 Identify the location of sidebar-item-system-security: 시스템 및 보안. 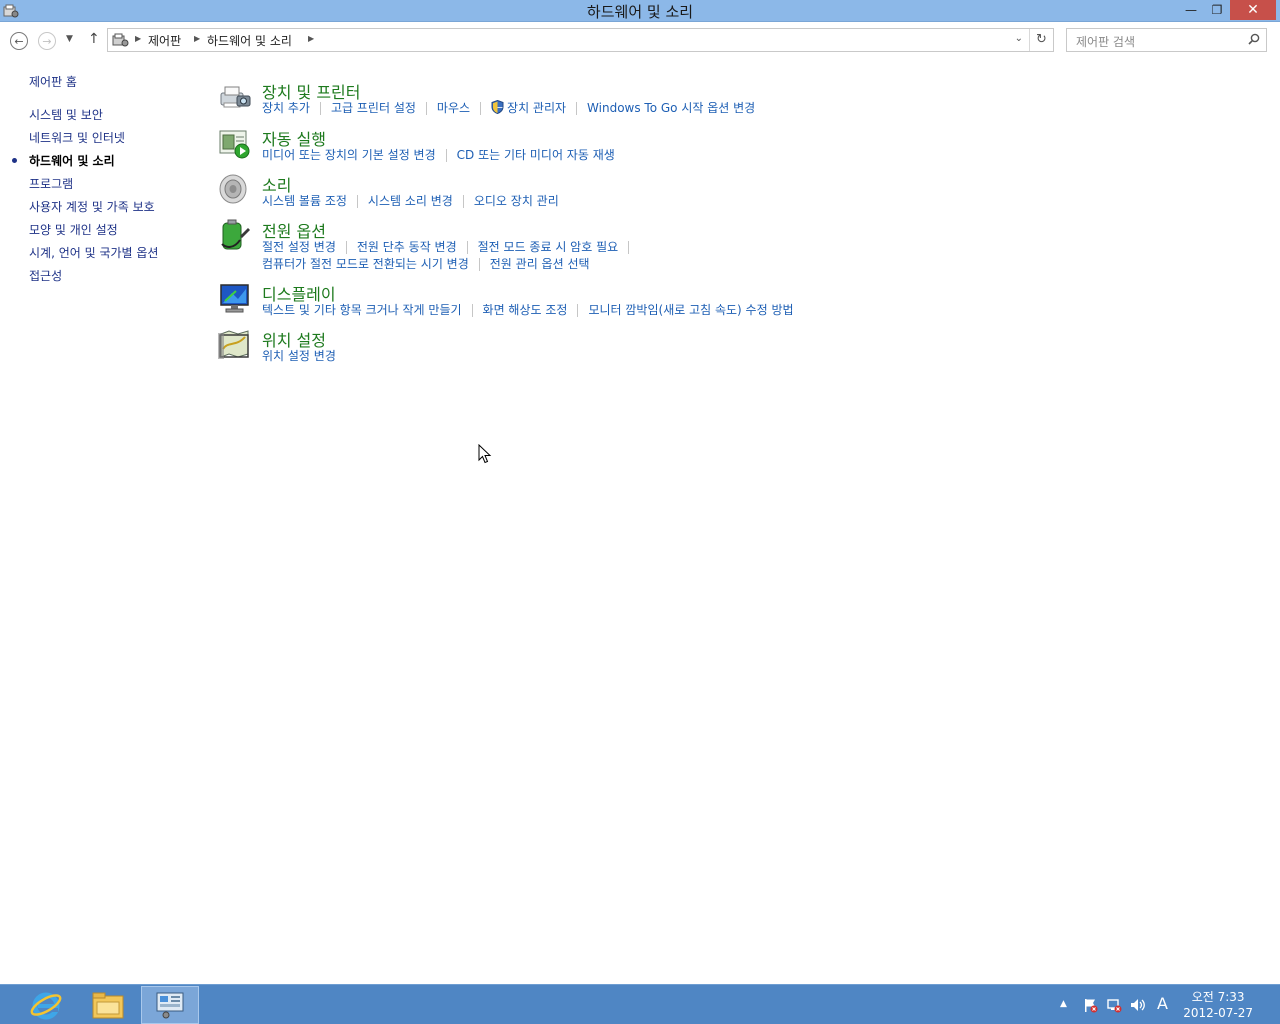
(66, 114).